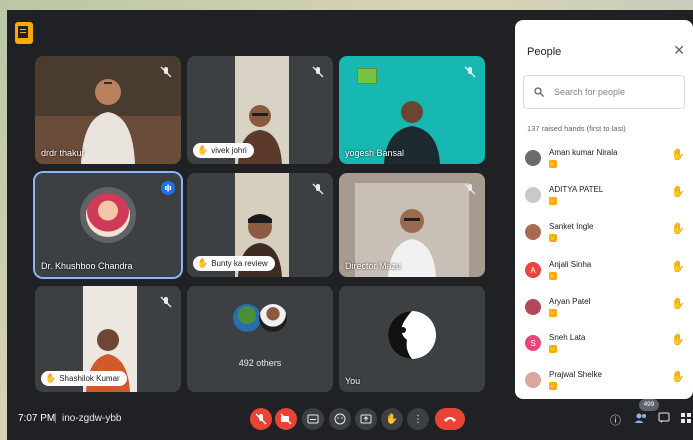  I want to click on participant-tile: ✋ Shashilok Kumar, so click(108, 339).